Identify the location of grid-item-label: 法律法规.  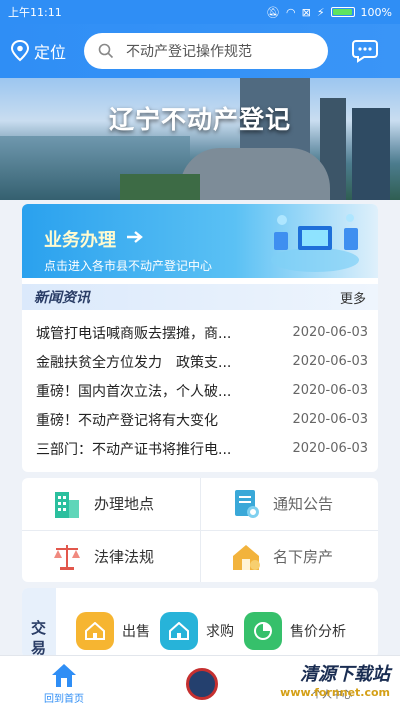
(124, 557).